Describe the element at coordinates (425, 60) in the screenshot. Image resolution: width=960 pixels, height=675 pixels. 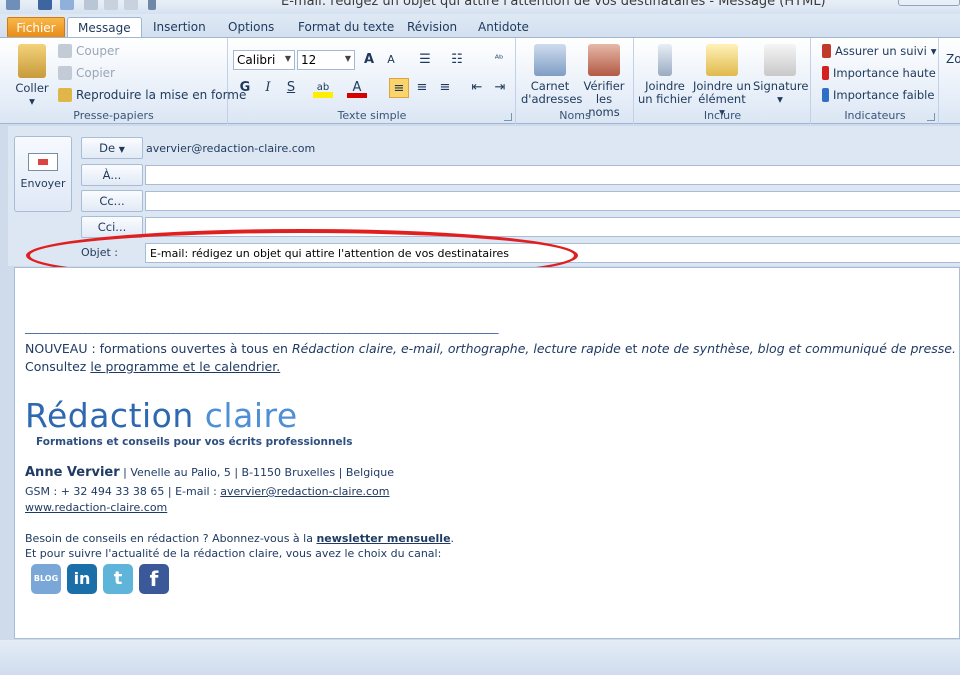
I see `bullets-icon: ☰` at that location.